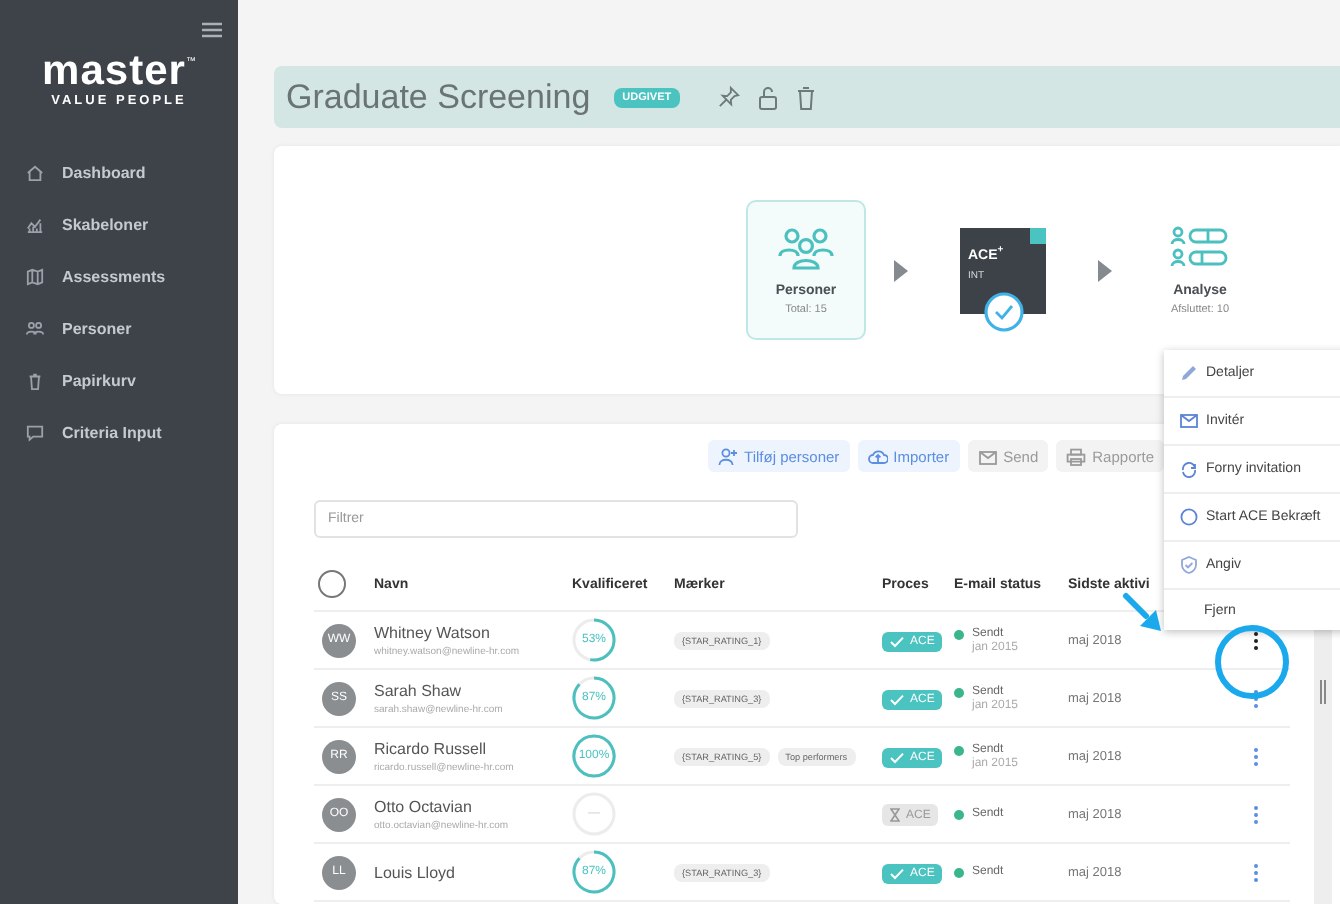 Image resolution: width=1340 pixels, height=904 pixels. What do you see at coordinates (35, 224) in the screenshot?
I see `chart-icon` at bounding box center [35, 224].